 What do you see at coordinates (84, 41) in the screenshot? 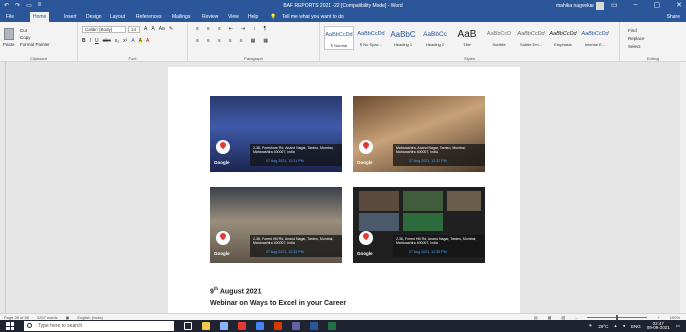
I see `bold-button: B` at bounding box center [84, 41].